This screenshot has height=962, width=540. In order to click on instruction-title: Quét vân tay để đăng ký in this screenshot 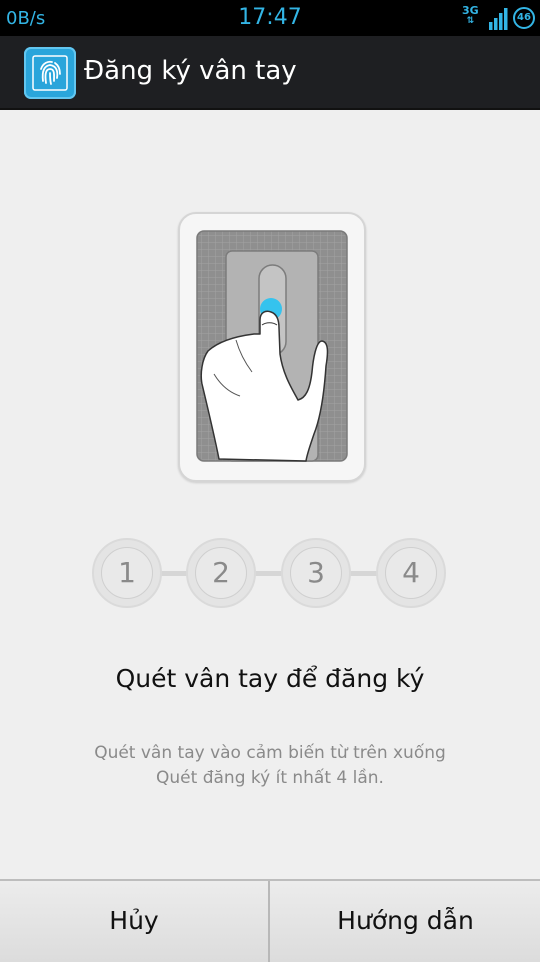, I will do `click(270, 678)`.